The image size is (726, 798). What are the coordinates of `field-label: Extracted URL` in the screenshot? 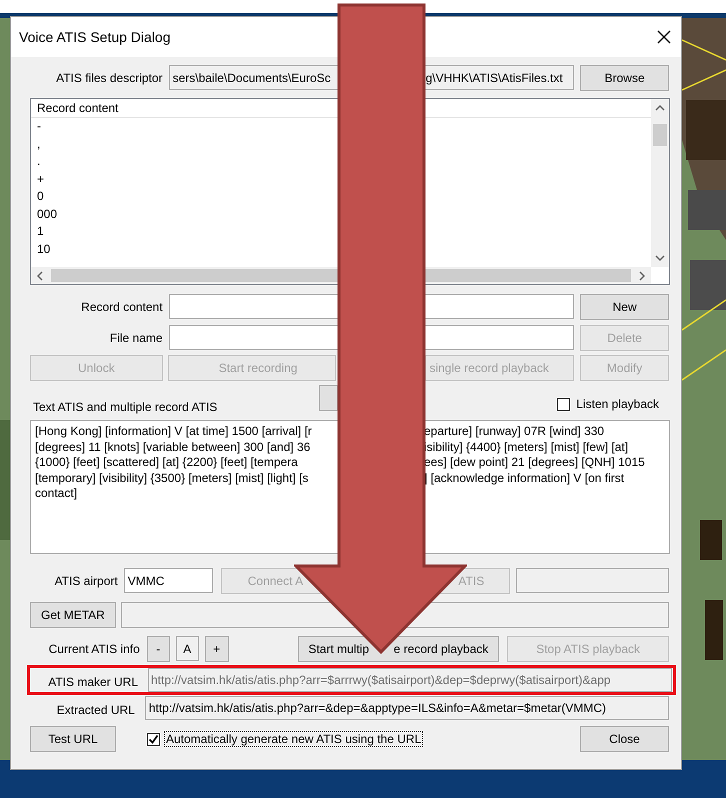 It's located at (96, 709).